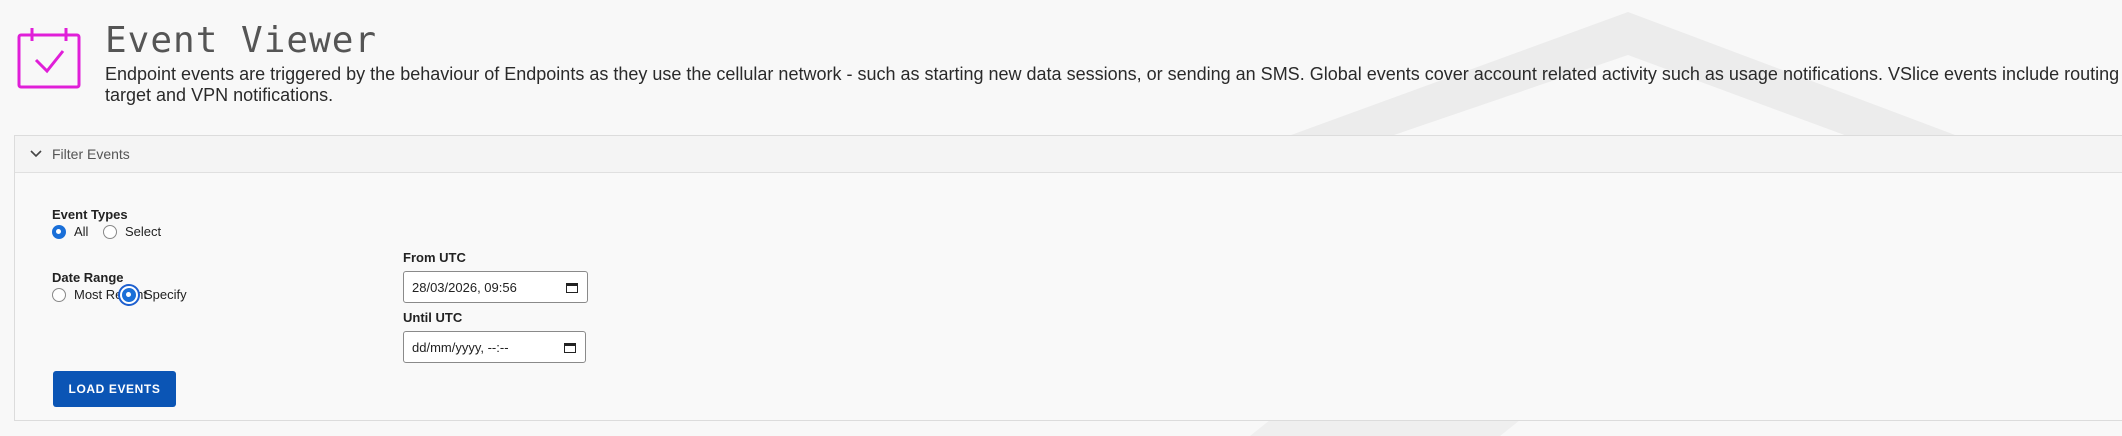 This screenshot has height=436, width=2122. Describe the element at coordinates (464, 287) in the screenshot. I see `from-utc-value: 28/03/2026, 09:56` at that location.